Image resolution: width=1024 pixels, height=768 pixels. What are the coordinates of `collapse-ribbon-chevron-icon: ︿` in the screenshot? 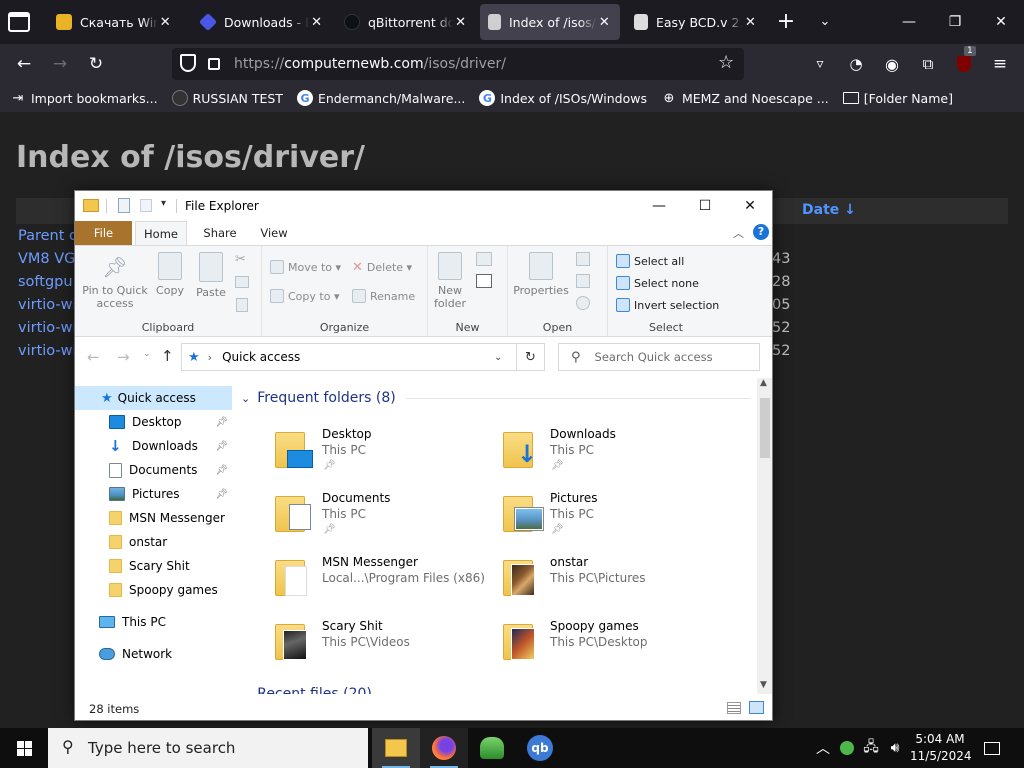 It's located at (738, 233).